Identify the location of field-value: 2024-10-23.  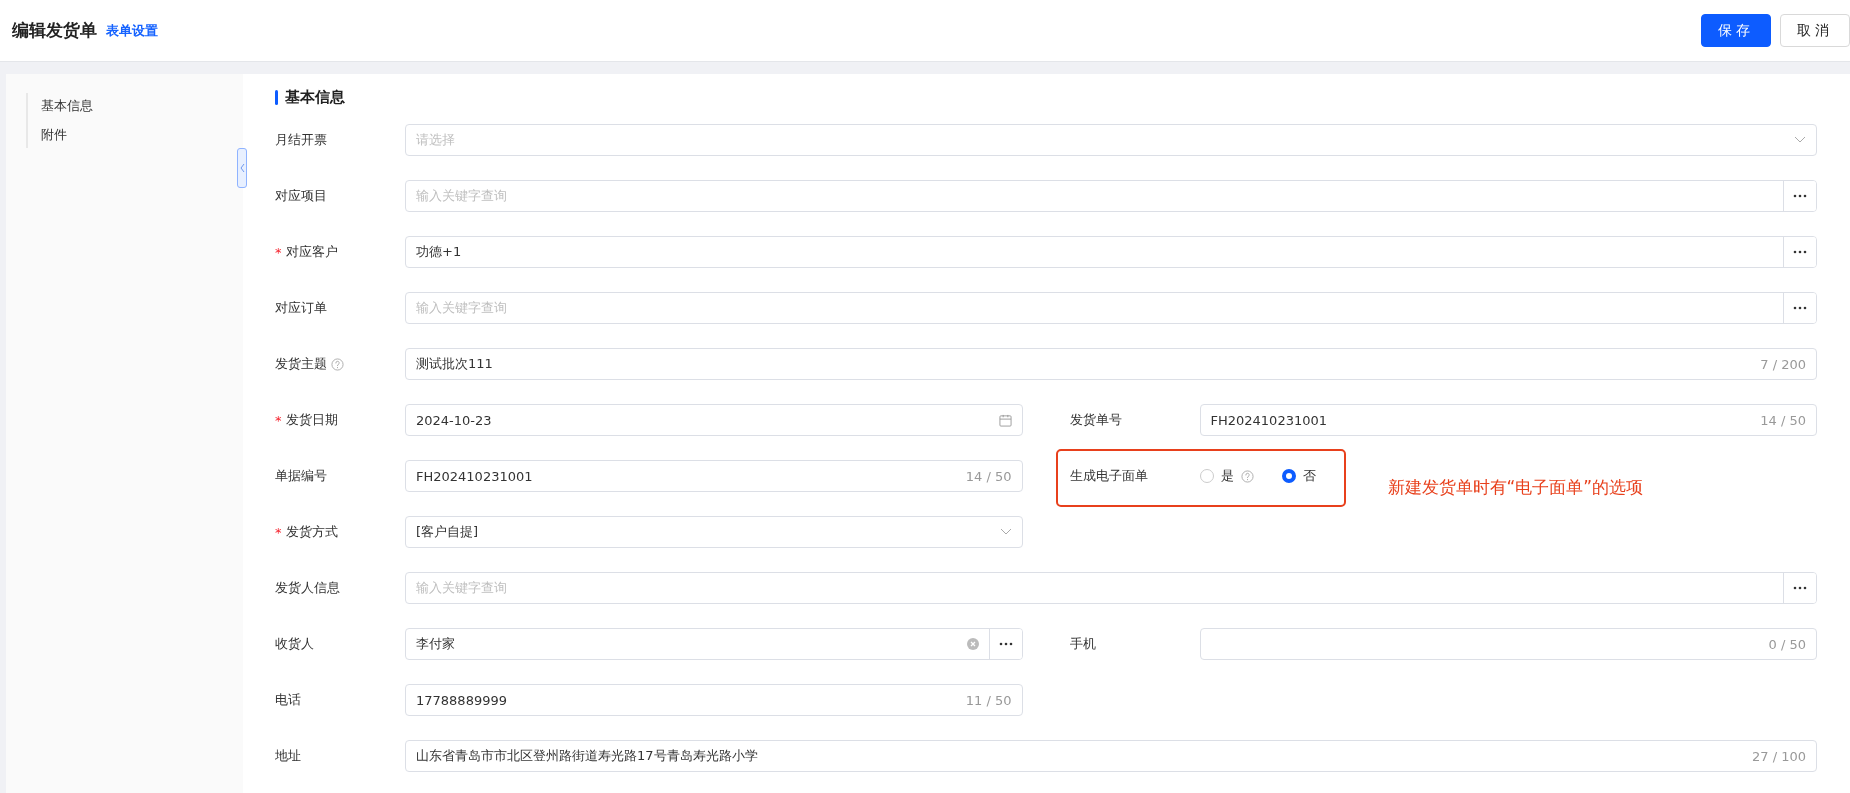
(454, 420).